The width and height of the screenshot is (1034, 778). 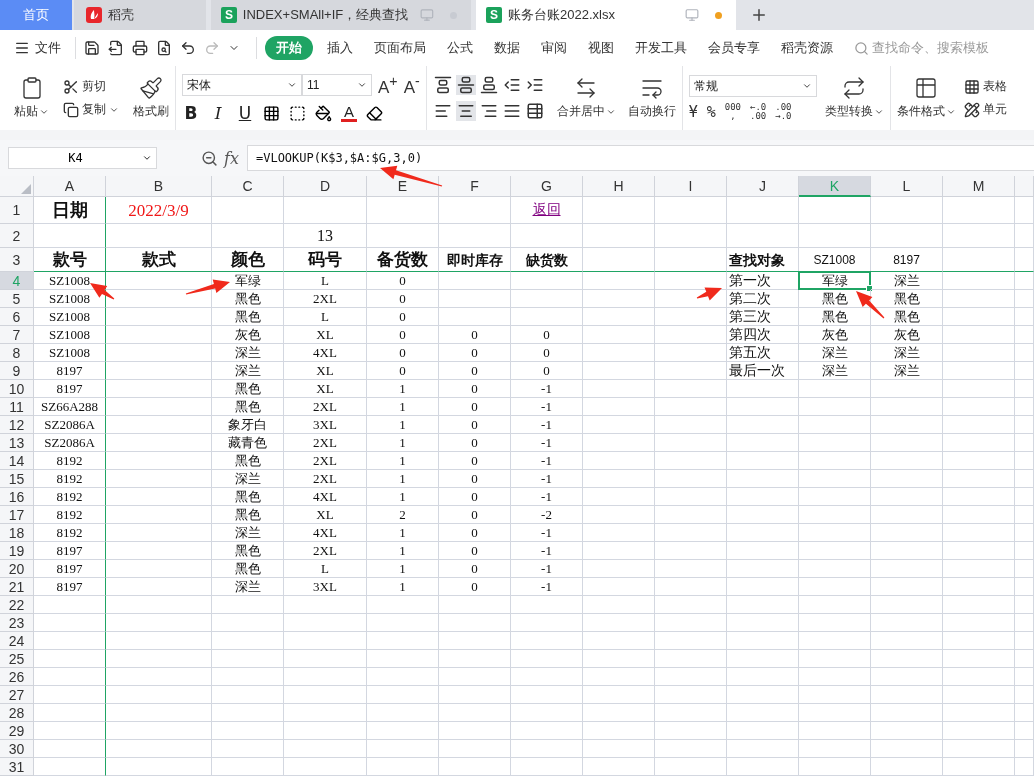 I want to click on new-tab-icon, so click(x=759, y=15).